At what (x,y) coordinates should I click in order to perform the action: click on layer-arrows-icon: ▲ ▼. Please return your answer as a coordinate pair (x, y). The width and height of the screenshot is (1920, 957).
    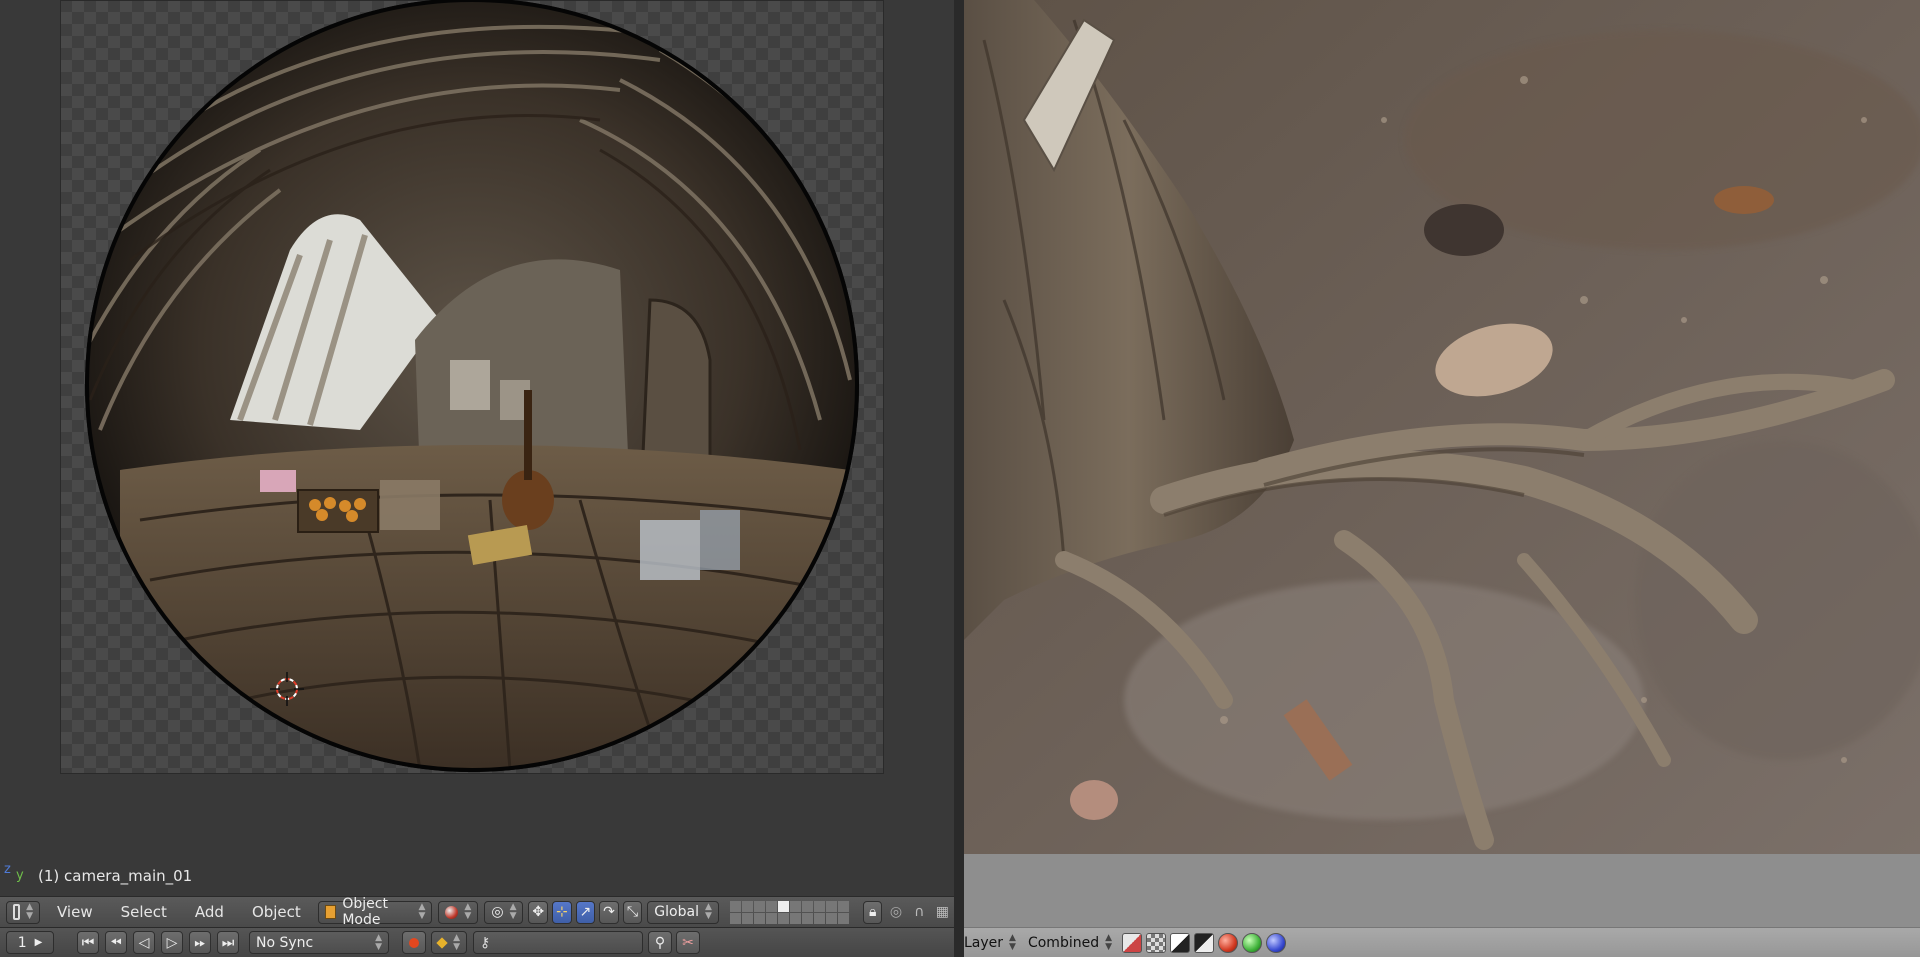
    Looking at the image, I should click on (1012, 942).